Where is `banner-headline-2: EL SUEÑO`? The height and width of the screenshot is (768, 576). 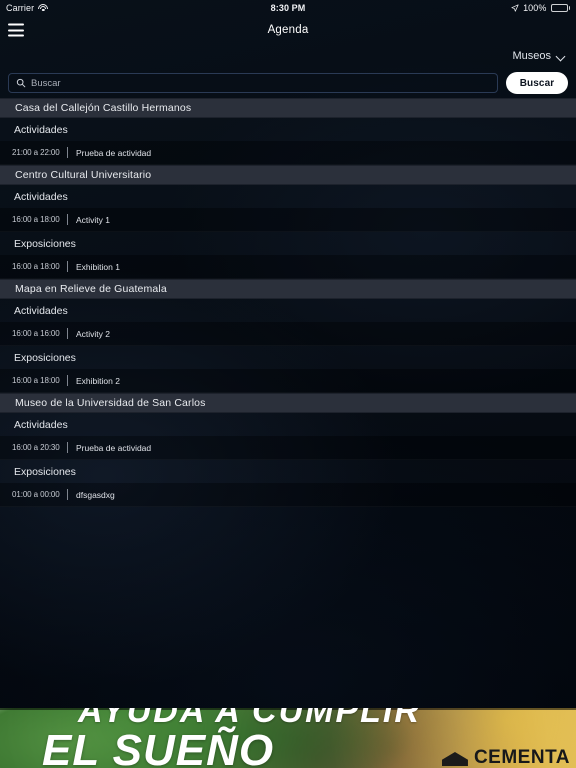
banner-headline-2: EL SUEÑO is located at coordinates (158, 747).